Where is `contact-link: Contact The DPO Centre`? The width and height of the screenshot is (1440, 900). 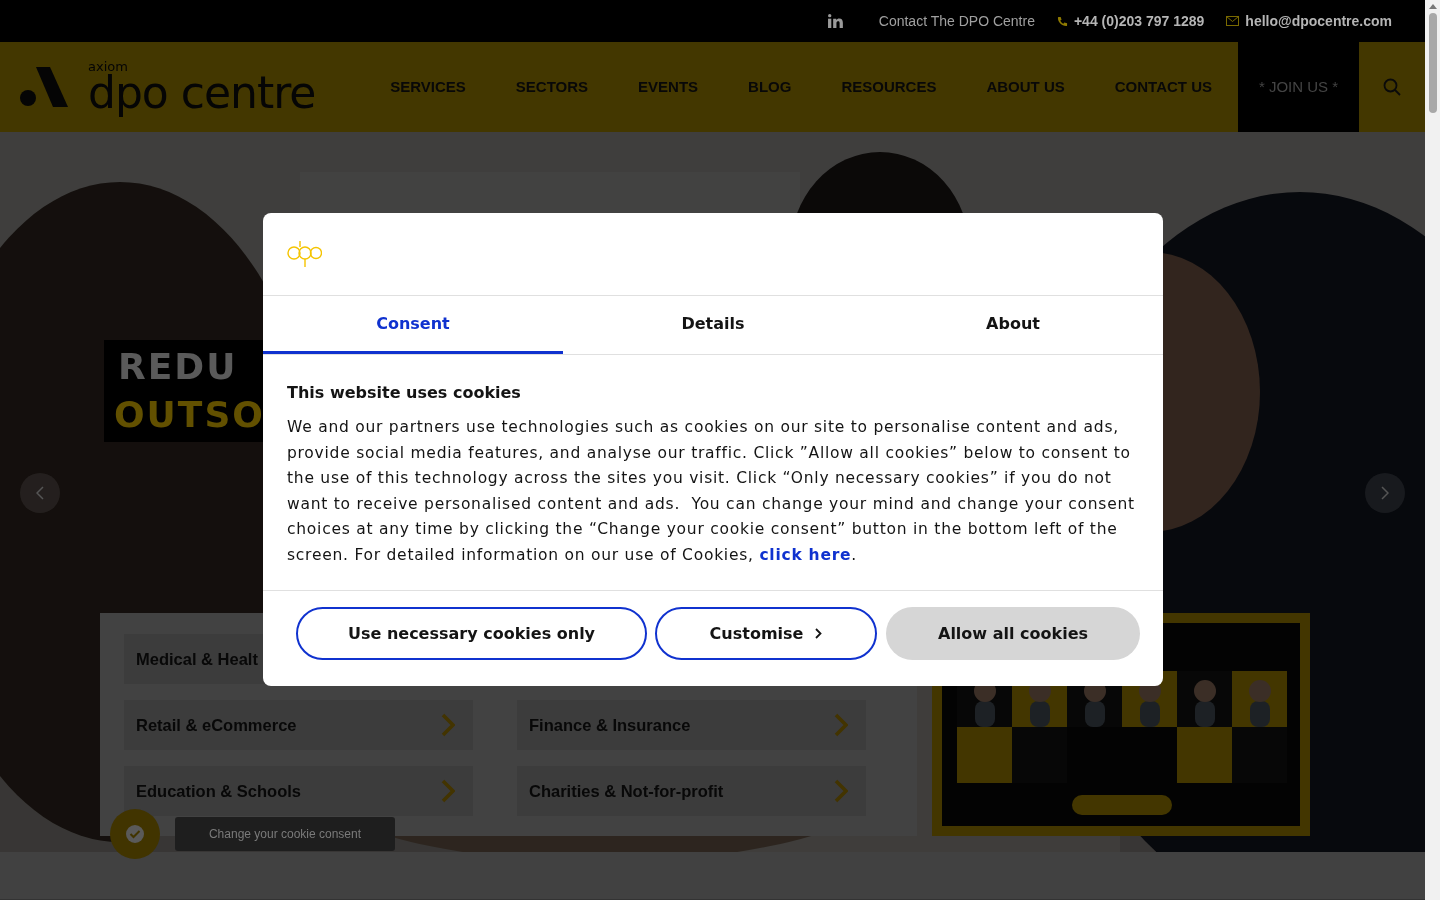 contact-link: Contact The DPO Centre is located at coordinates (956, 21).